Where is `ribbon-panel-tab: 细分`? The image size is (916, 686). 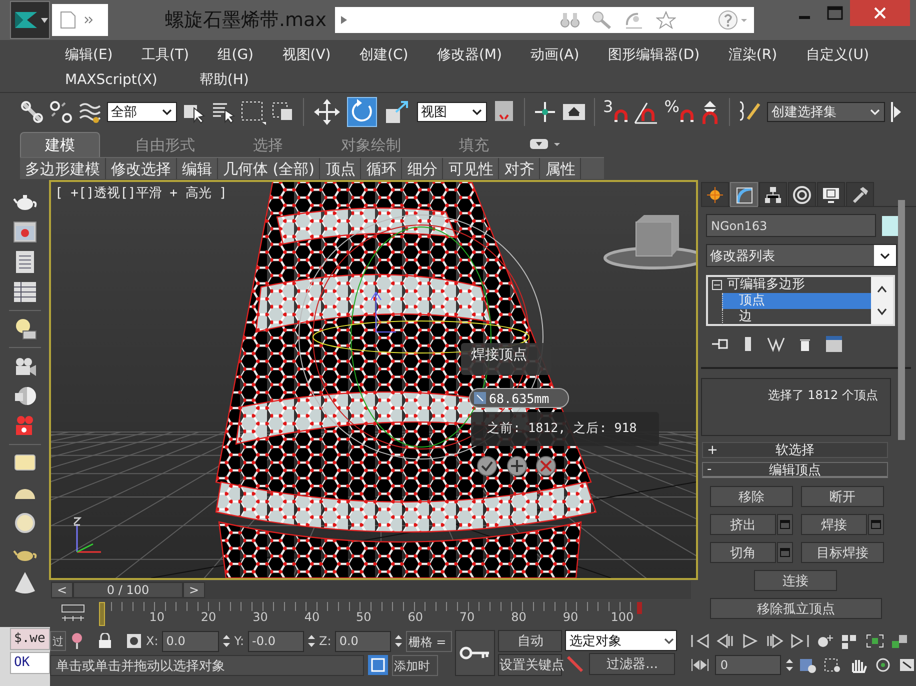
ribbon-panel-tab: 细分 is located at coordinates (423, 168).